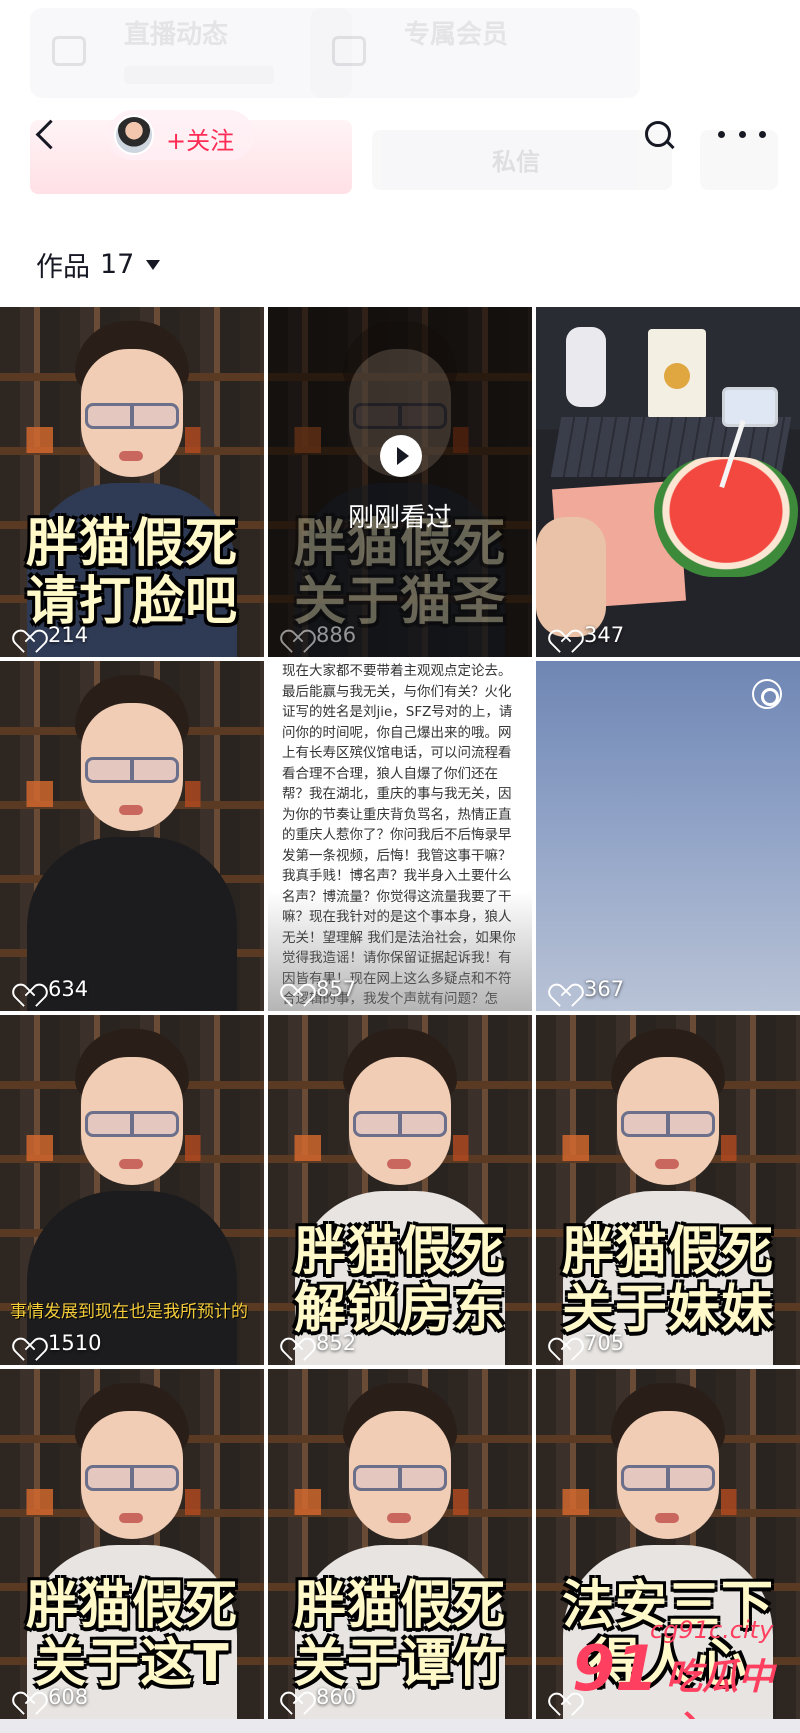 Image resolution: width=800 pixels, height=1733 pixels. Describe the element at coordinates (134, 135) in the screenshot. I see `avatar` at that location.